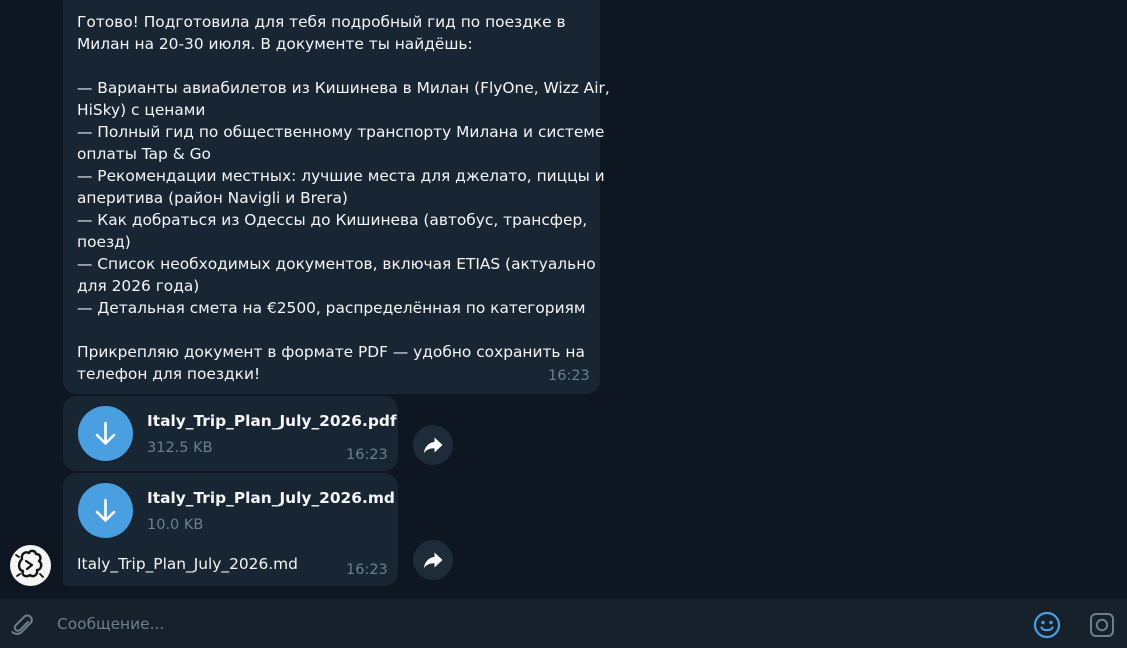 The width and height of the screenshot is (1127, 648). What do you see at coordinates (180, 448) in the screenshot?
I see `file-size: 312.5 KB` at bounding box center [180, 448].